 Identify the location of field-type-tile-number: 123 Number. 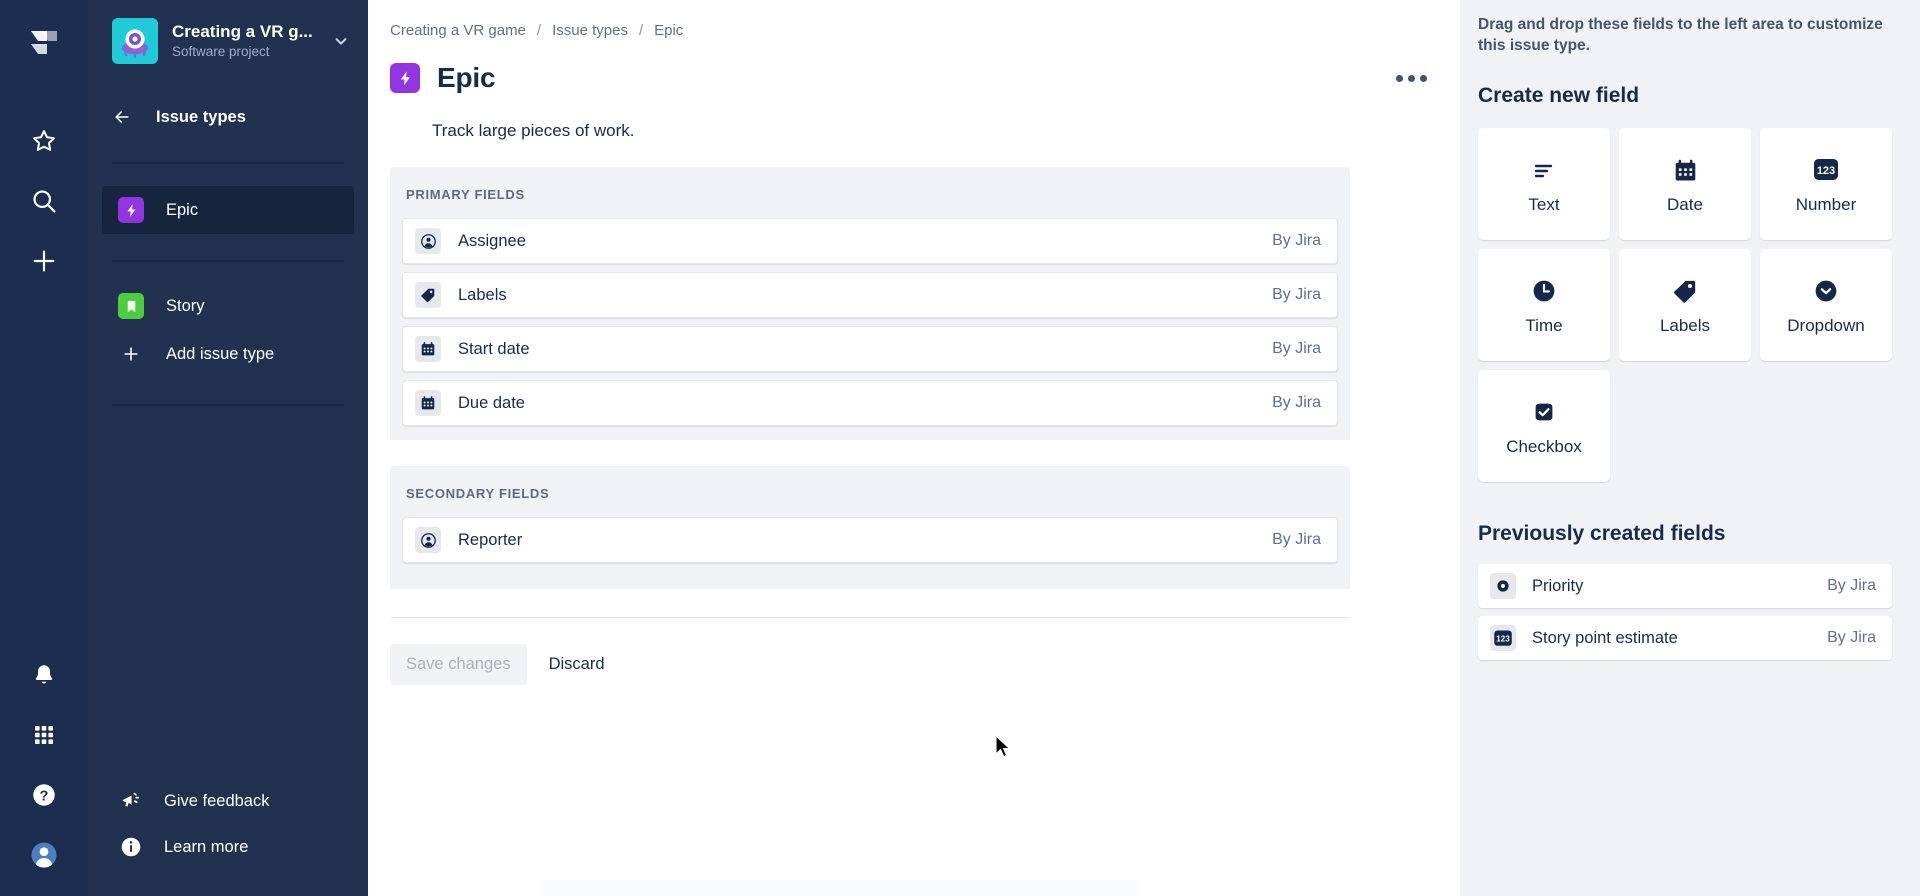
(1826, 184).